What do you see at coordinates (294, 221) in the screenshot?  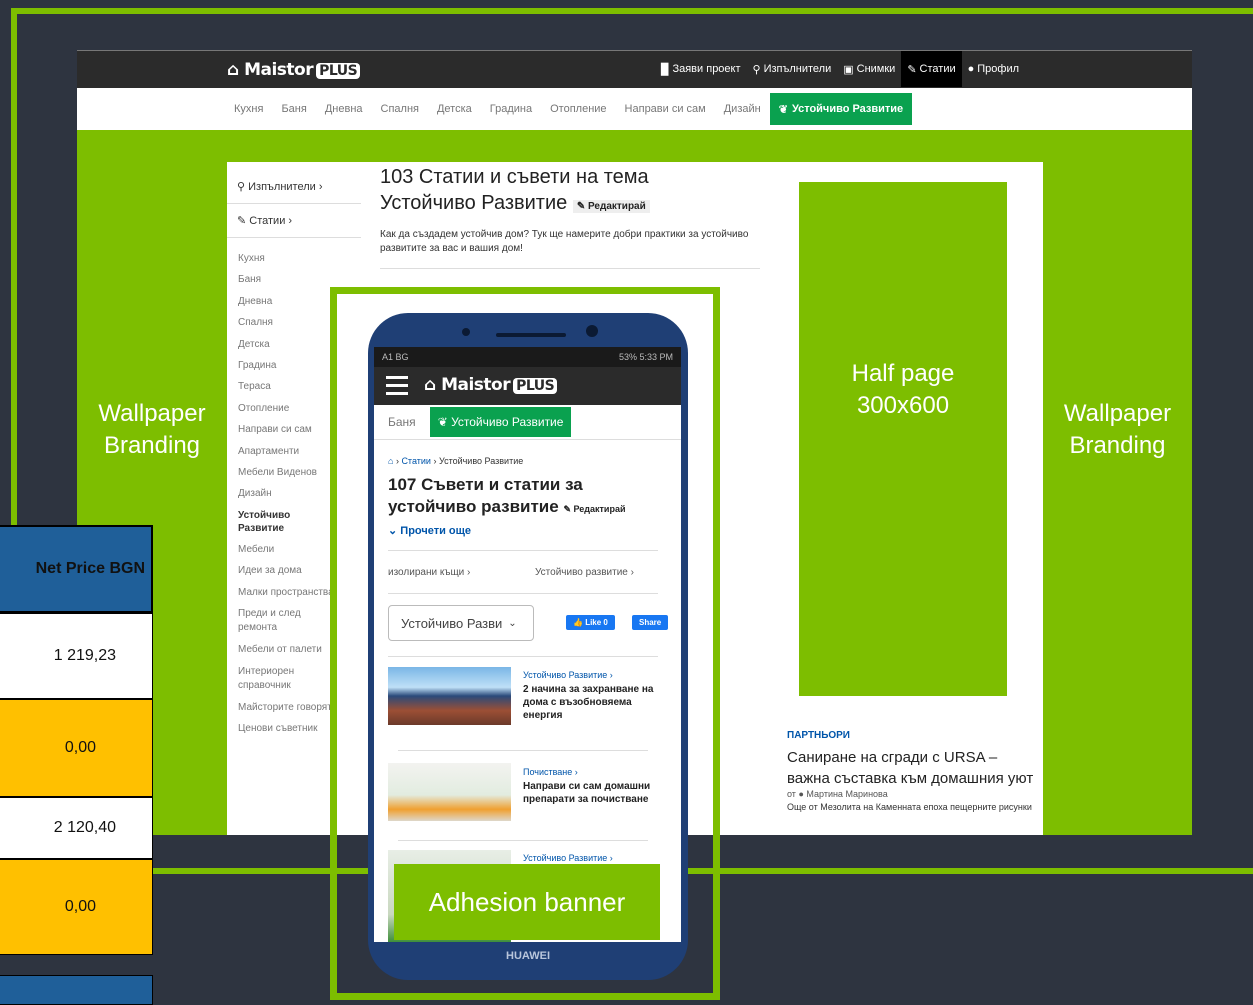 I see `sidebar-articles: ✎ Статии ›` at bounding box center [294, 221].